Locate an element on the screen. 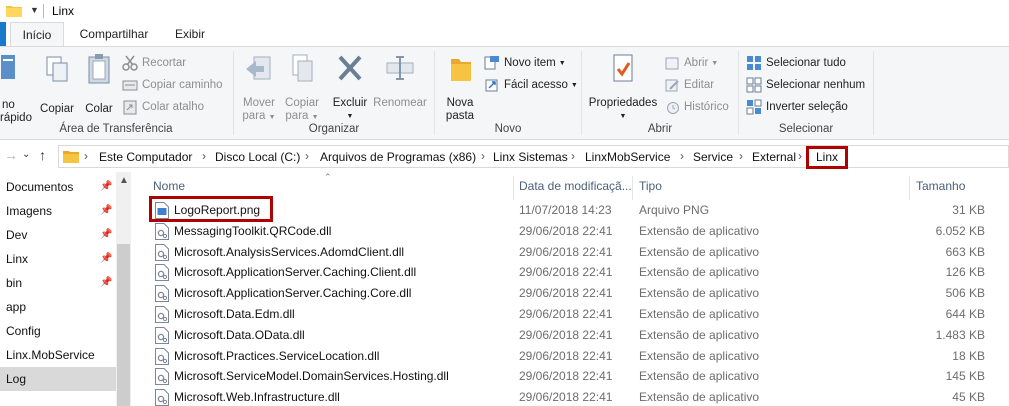 Image resolution: width=1009 pixels, height=406 pixels. breadcrumb-external: External is located at coordinates (774, 157).